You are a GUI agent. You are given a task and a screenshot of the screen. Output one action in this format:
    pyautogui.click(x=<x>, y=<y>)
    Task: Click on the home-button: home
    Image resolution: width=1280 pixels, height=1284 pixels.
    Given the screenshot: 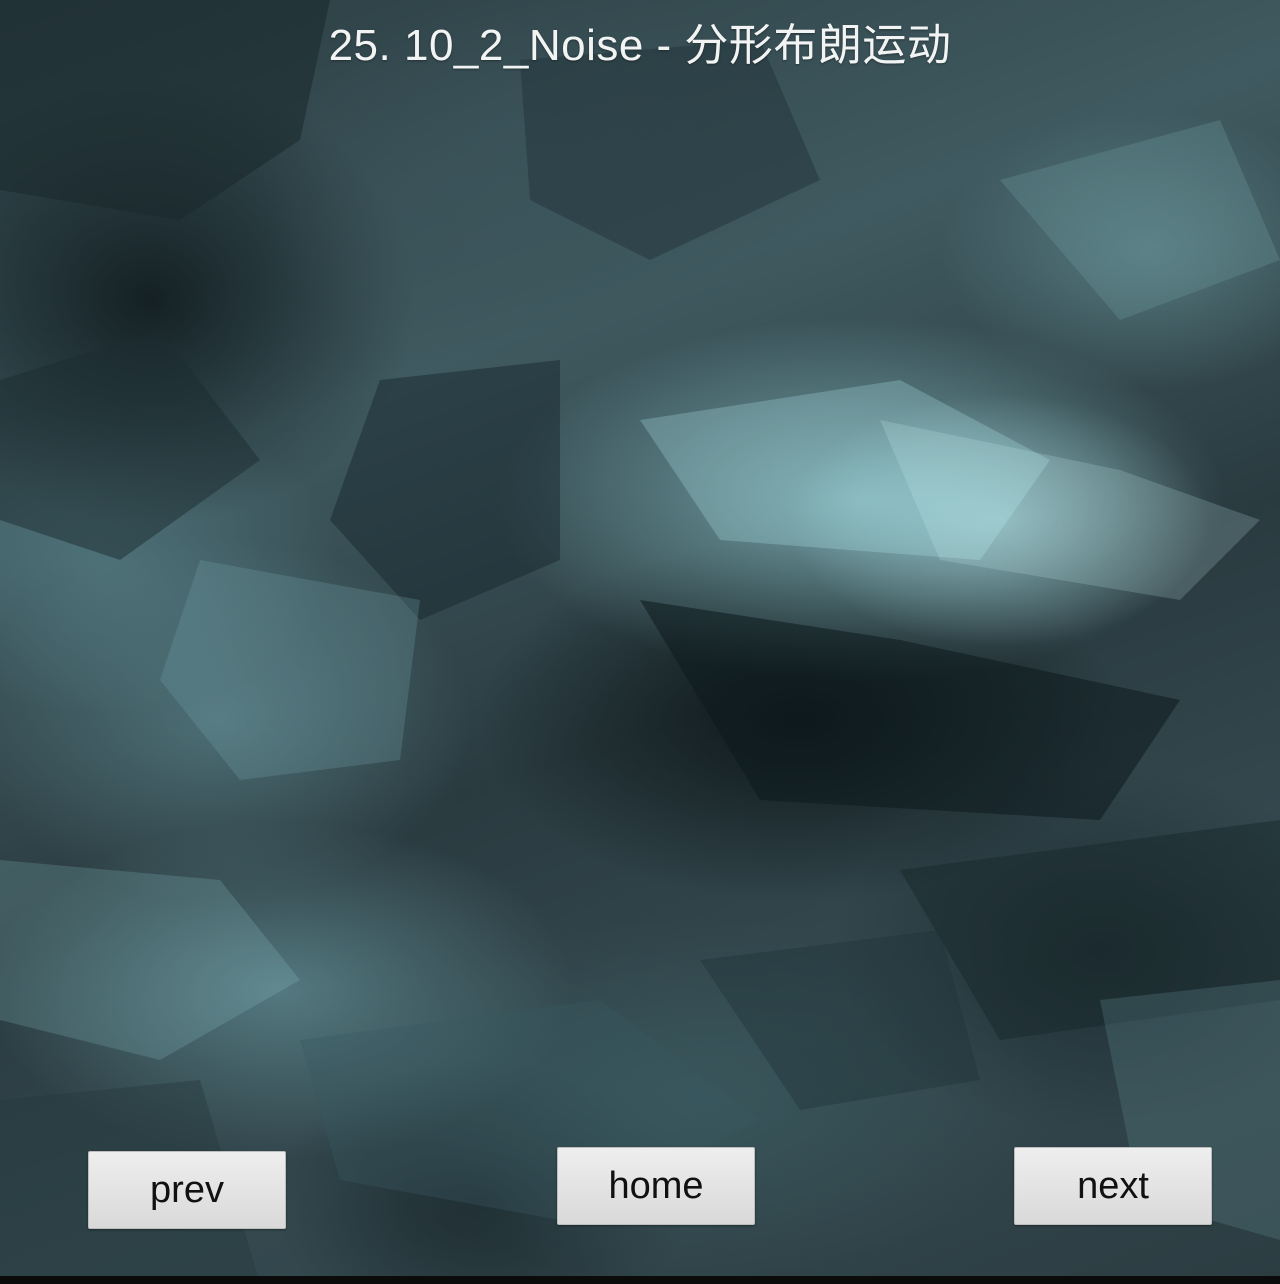 What is the action you would take?
    pyautogui.click(x=656, y=1186)
    